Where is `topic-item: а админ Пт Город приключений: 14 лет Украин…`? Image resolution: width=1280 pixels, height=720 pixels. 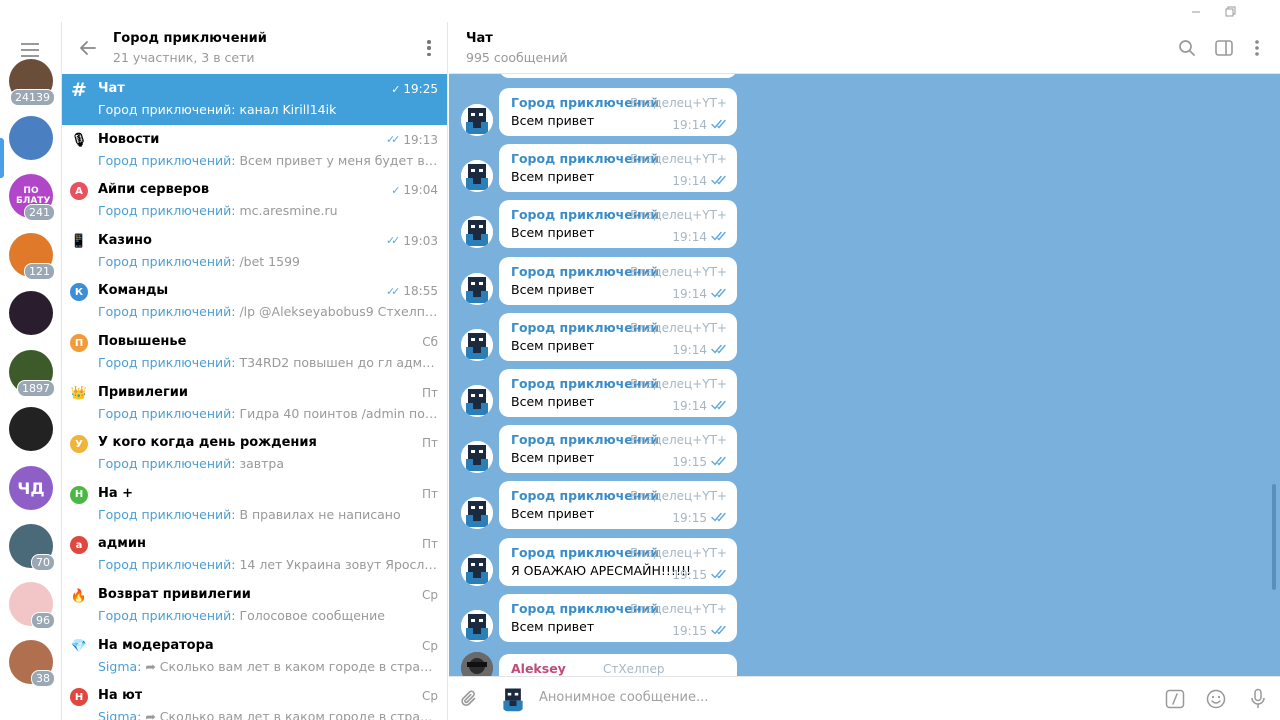
topic-item: а админ Пт Город приключений: 14 лет Украин… is located at coordinates (254, 554).